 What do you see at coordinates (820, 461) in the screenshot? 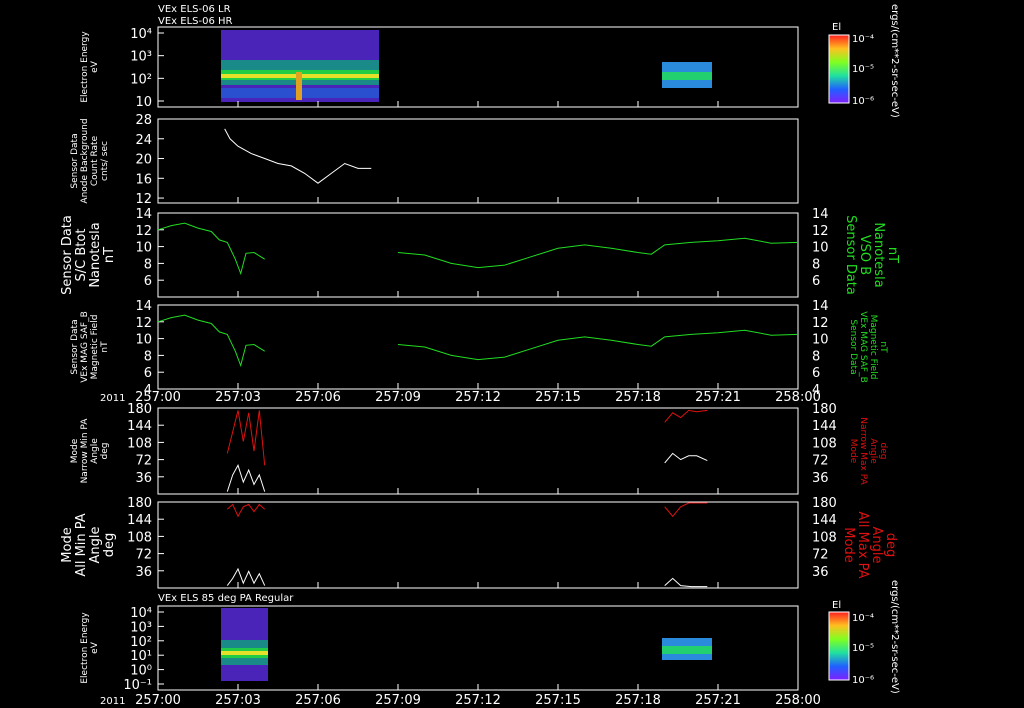
I see `narrowpa-ytick-right-3: 72` at bounding box center [820, 461].